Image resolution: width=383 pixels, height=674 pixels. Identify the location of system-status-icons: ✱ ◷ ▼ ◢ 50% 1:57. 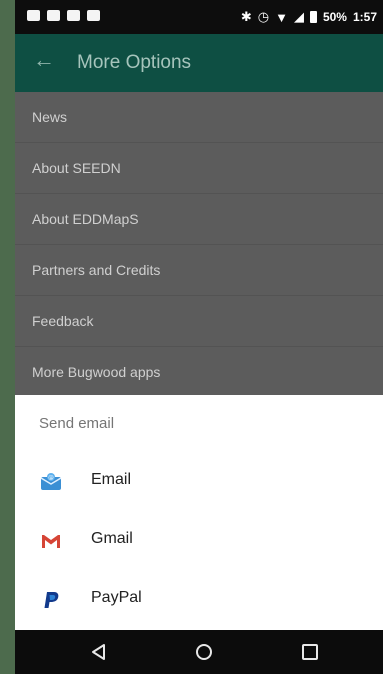
(309, 17).